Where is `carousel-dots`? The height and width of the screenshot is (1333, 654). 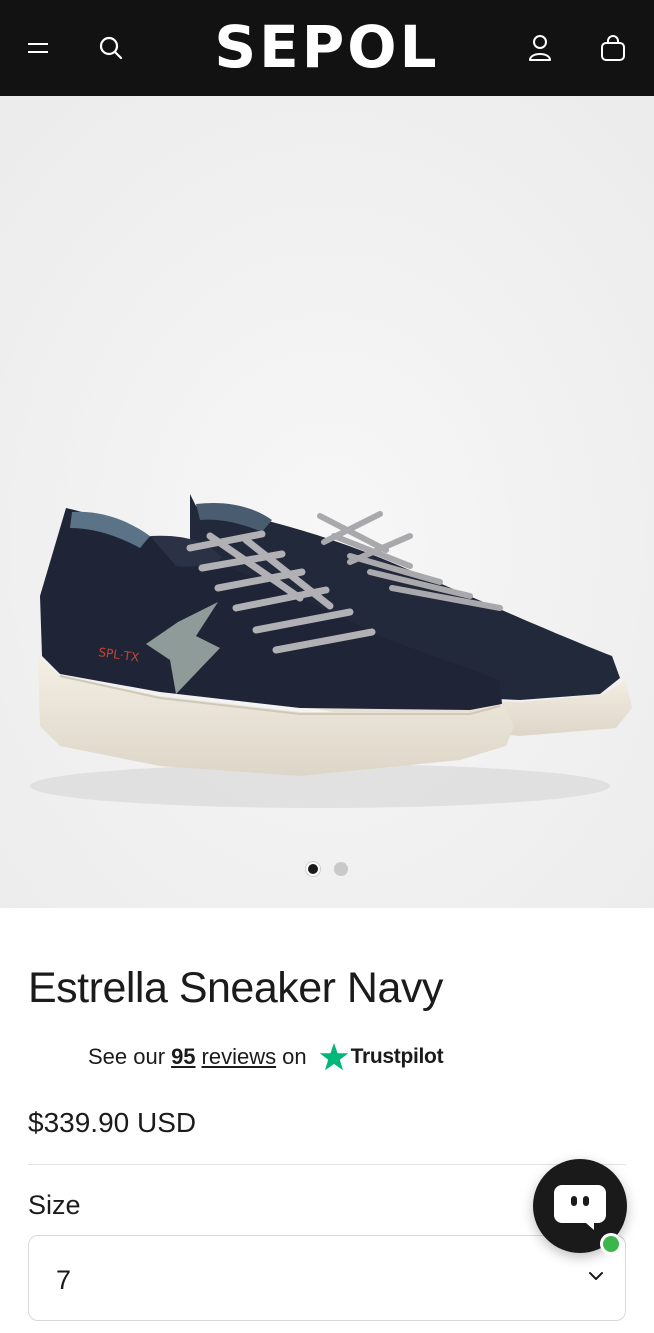
carousel-dots is located at coordinates (327, 870).